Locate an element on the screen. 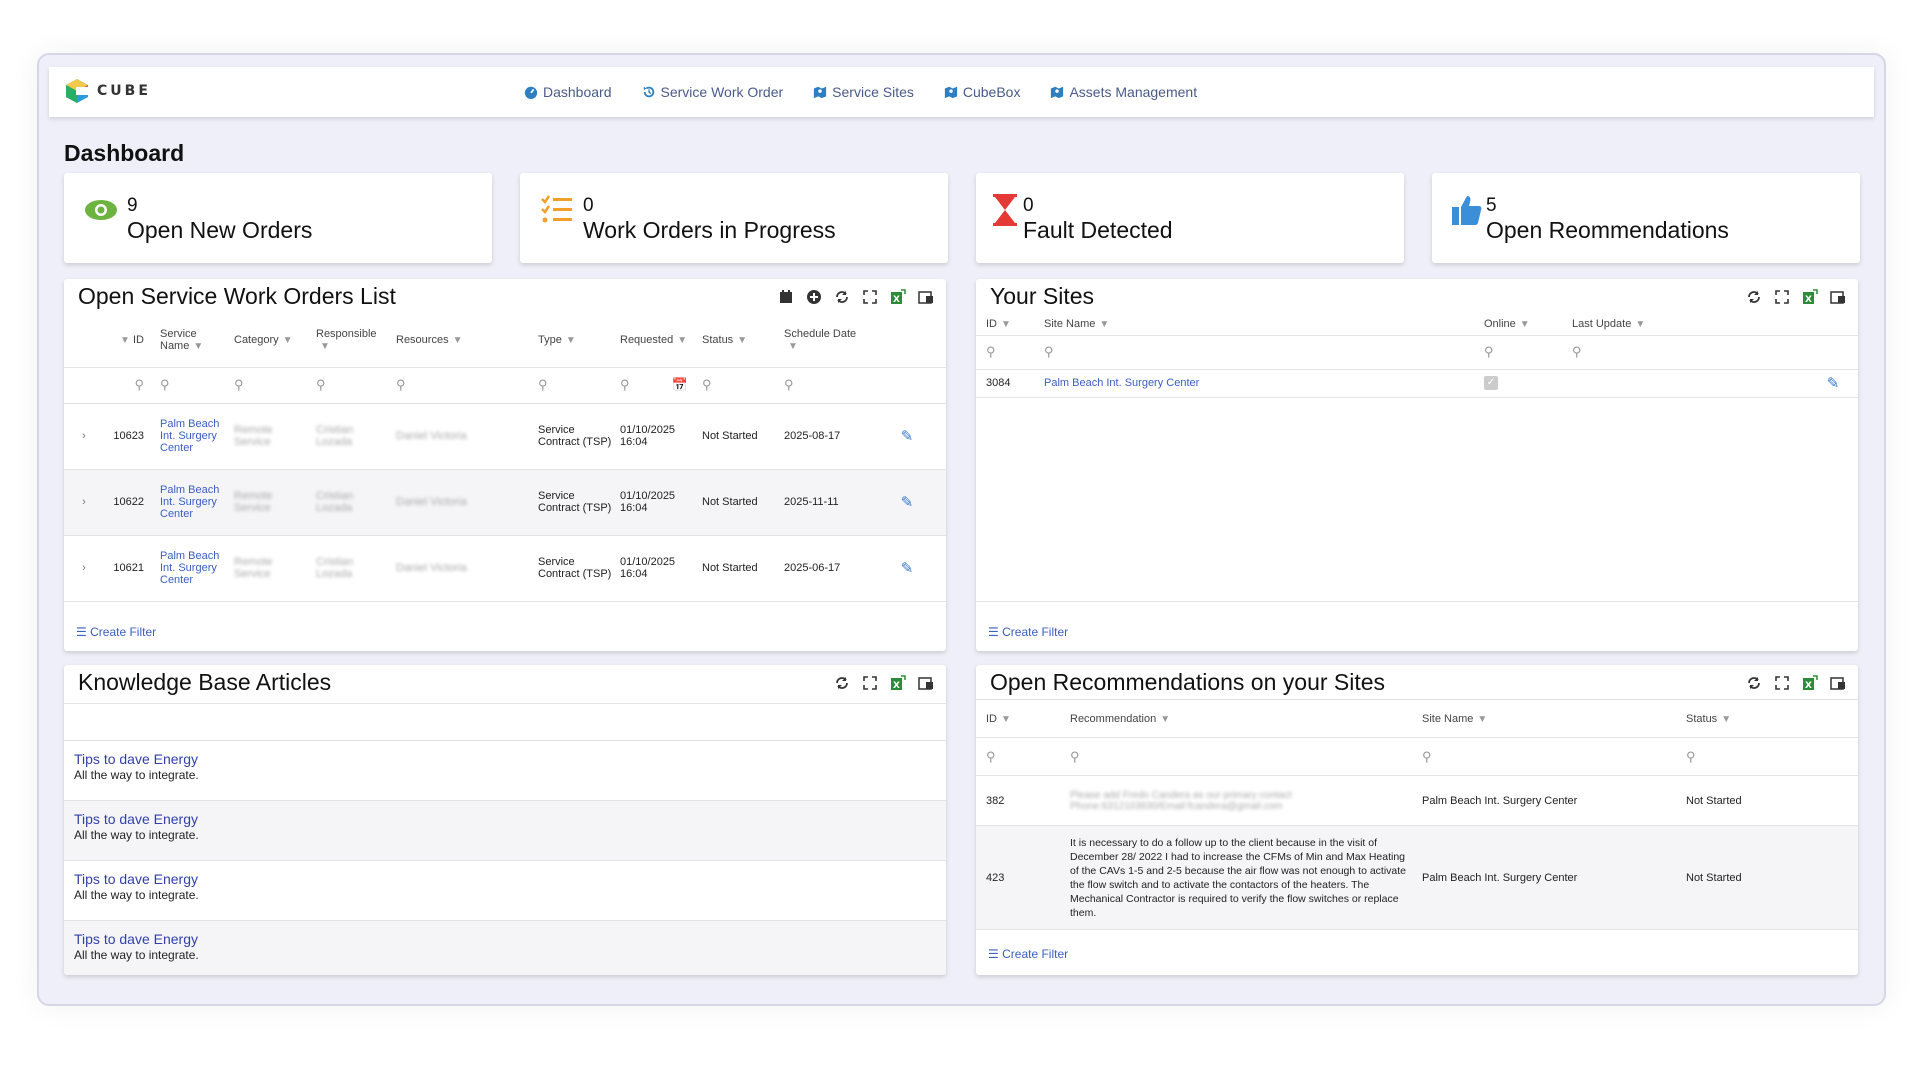 The image size is (1920, 1080). card-work-orders-in-progress: 0 Work Orders in Progress is located at coordinates (734, 218).